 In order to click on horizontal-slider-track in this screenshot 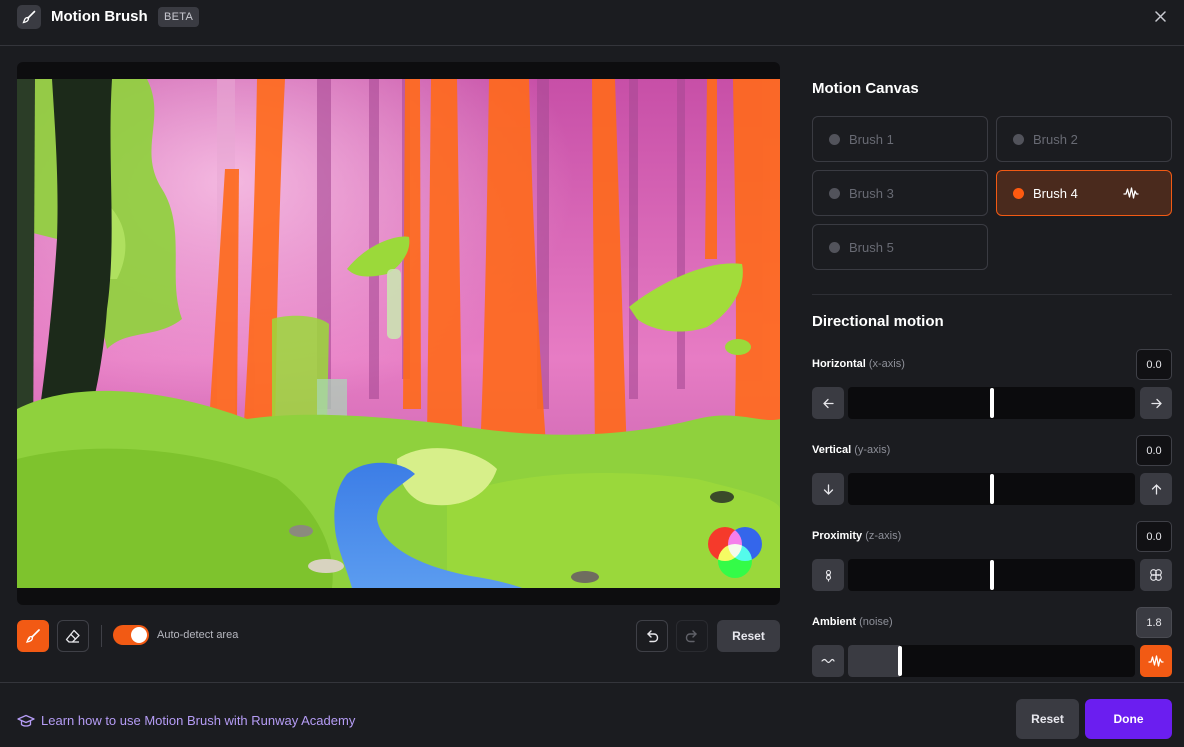, I will do `click(991, 403)`.